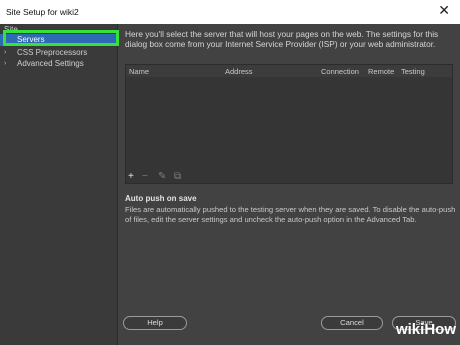  I want to click on title-bar: Site Setup for wiki2 ✕, so click(230, 12).